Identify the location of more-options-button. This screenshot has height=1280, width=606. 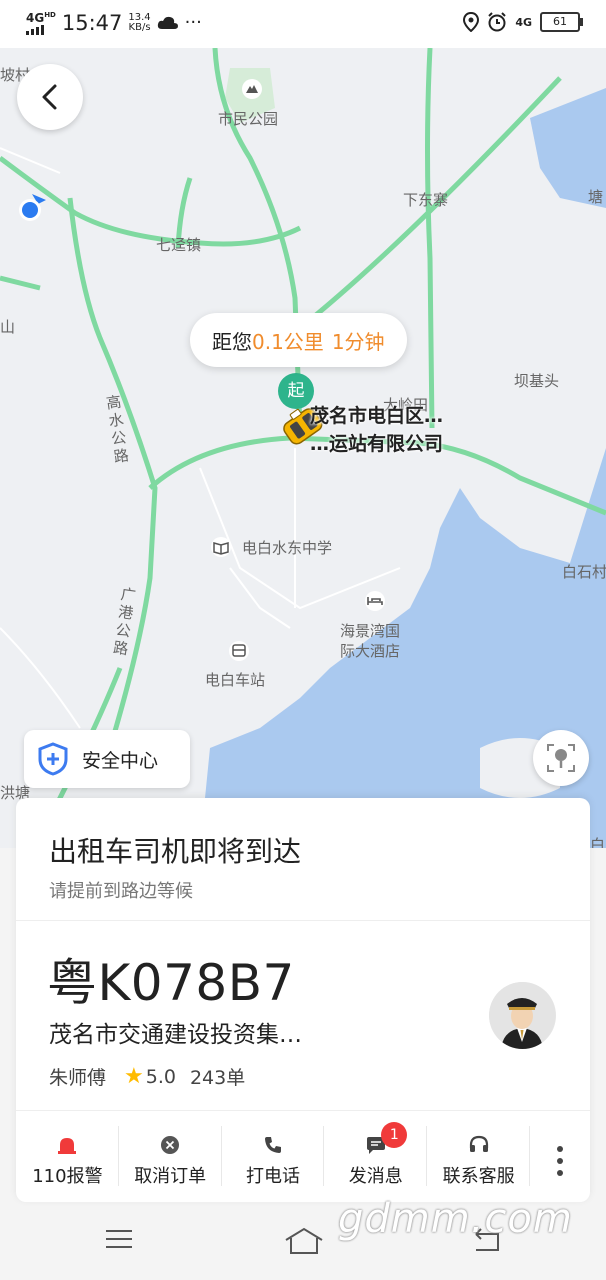
(560, 1161).